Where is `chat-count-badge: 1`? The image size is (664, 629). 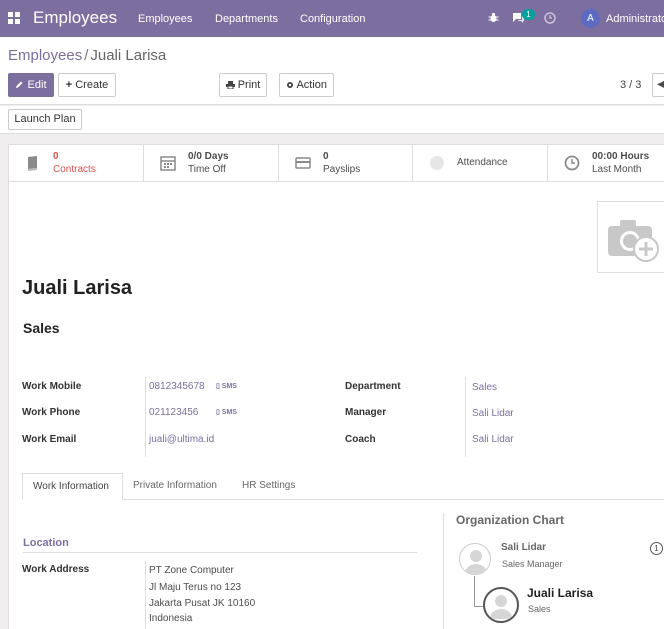 chat-count-badge: 1 is located at coordinates (528, 14).